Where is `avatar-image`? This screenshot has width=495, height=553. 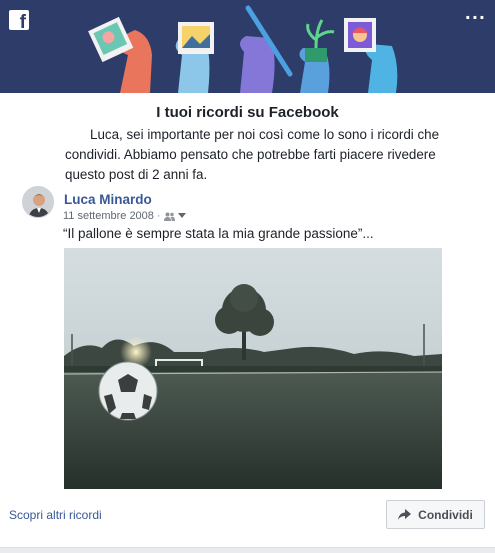
avatar-image is located at coordinates (38, 202).